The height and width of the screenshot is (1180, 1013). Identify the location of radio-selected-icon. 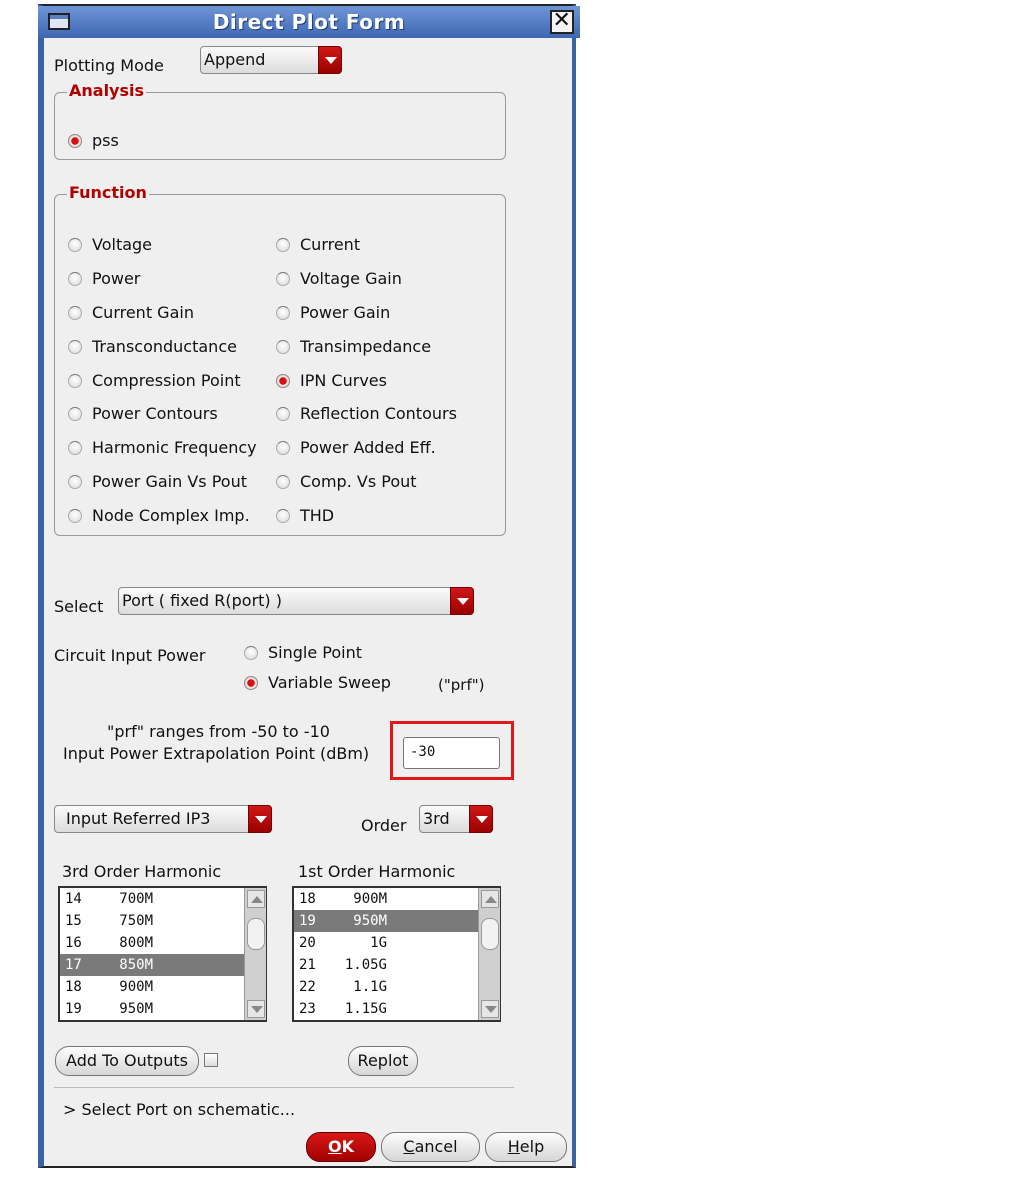
(75, 140).